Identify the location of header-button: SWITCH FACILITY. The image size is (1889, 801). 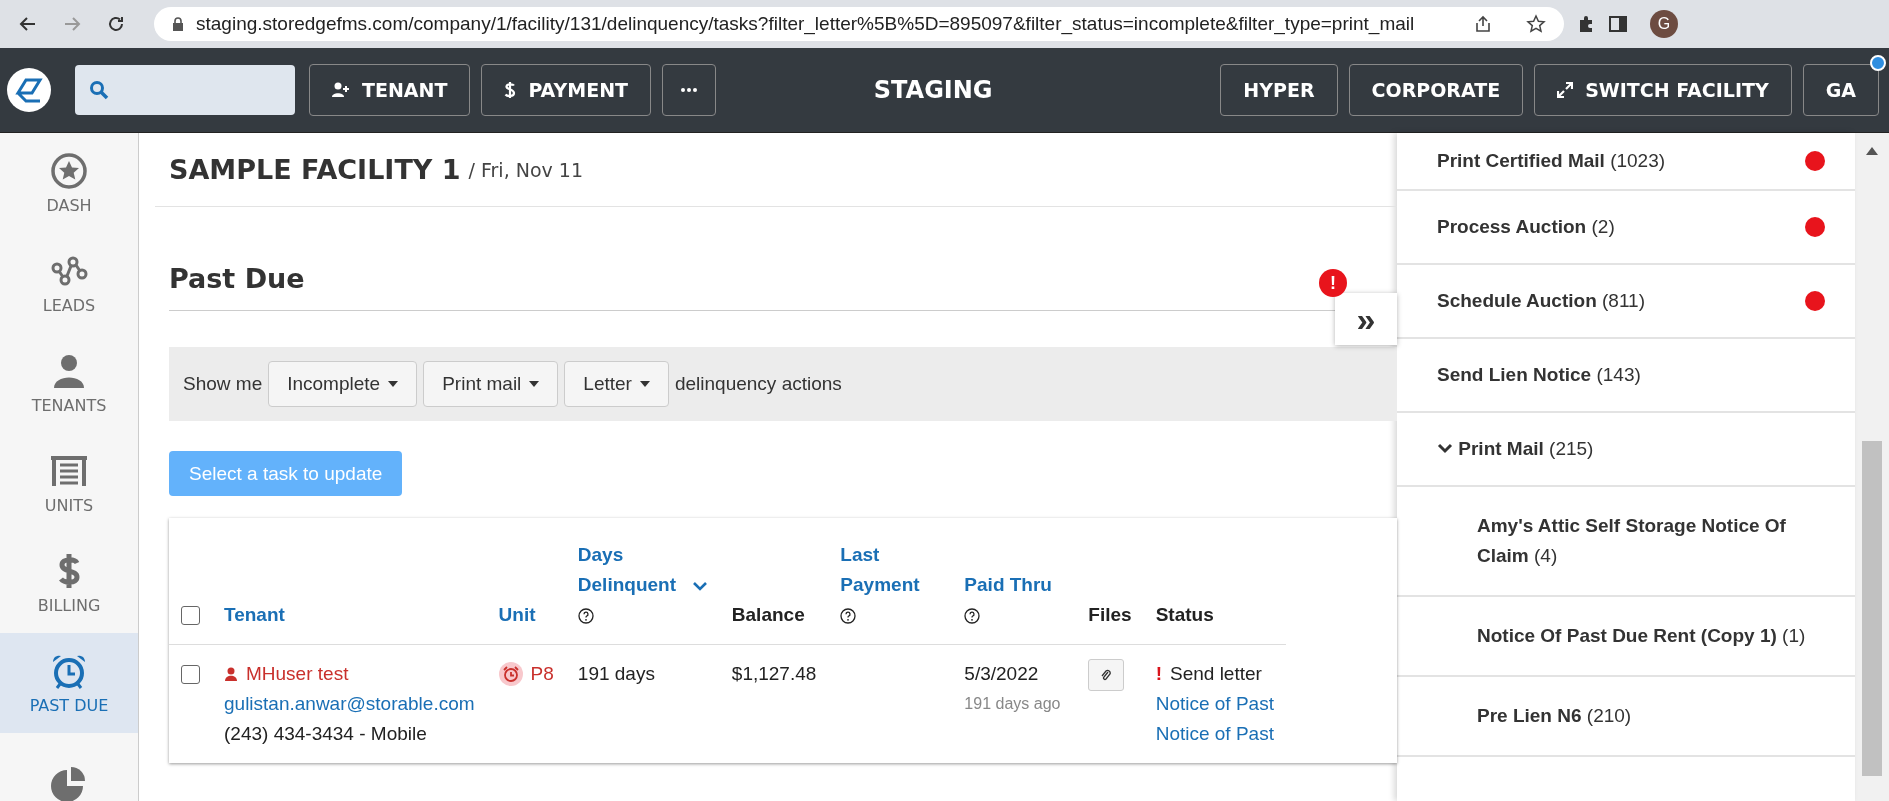
(1663, 90).